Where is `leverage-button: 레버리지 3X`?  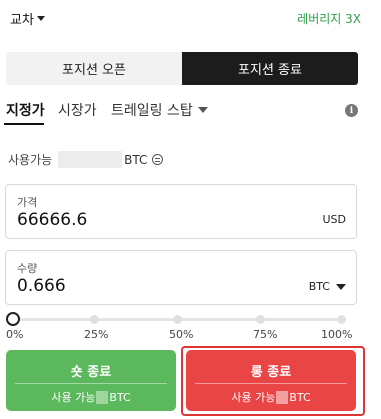
leverage-button: 레버리지 3X is located at coordinates (329, 18).